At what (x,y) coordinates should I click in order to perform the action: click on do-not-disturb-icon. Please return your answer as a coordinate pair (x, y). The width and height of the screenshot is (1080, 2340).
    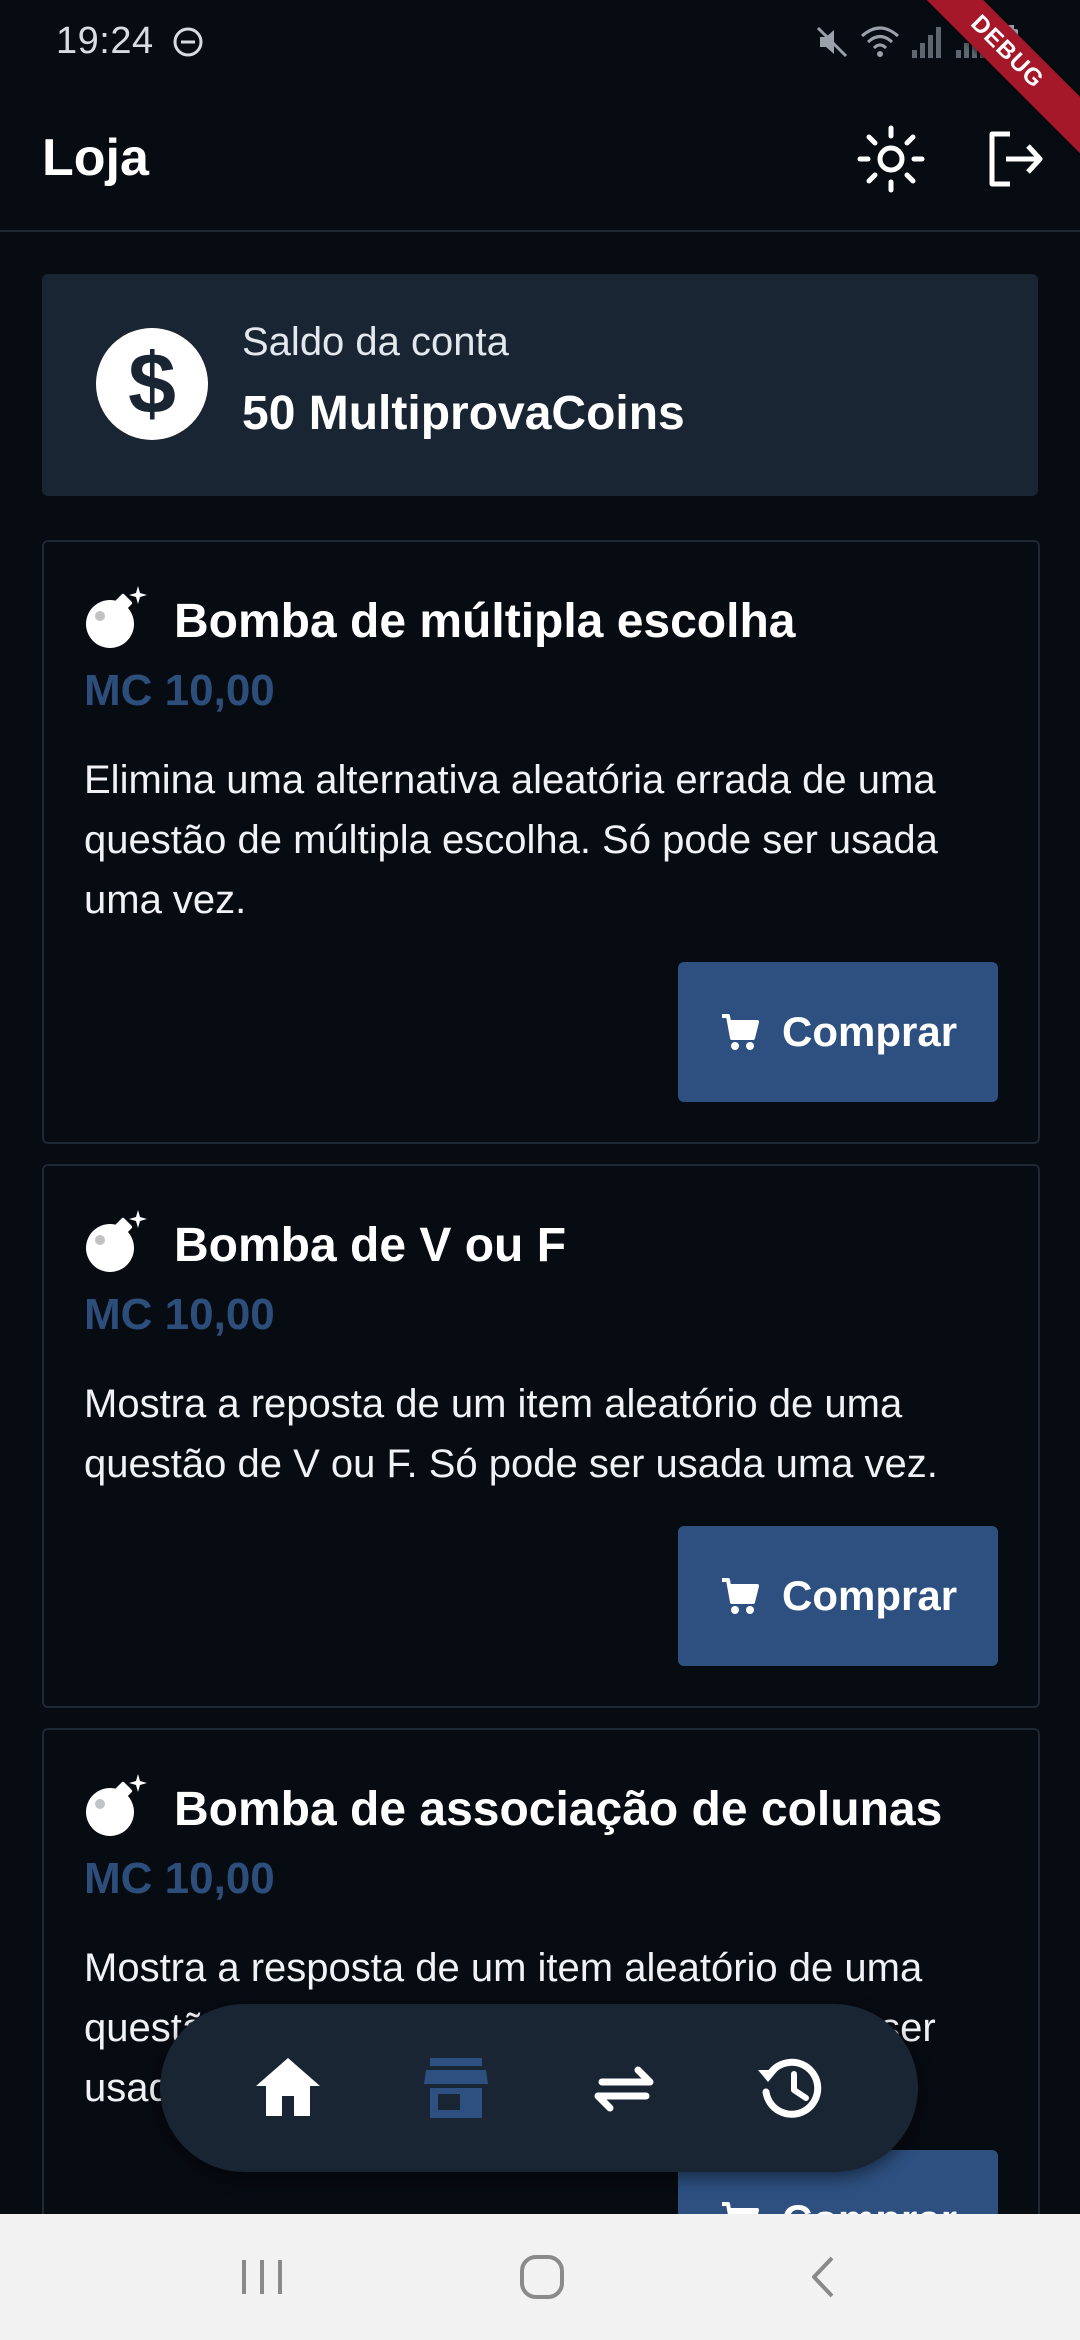
    Looking at the image, I should click on (188, 42).